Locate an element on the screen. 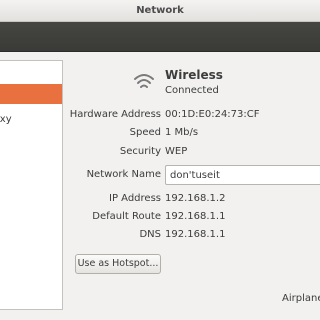  sidebar-item-label: oxy is located at coordinates (6, 119).